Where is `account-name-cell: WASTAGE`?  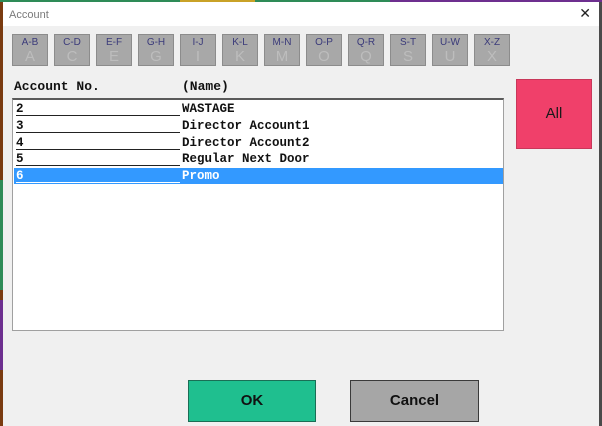 account-name-cell: WASTAGE is located at coordinates (208, 109).